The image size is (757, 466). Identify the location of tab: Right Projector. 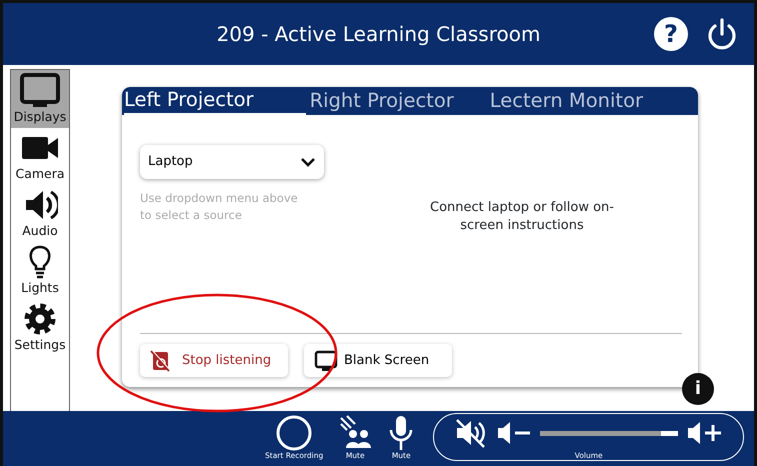
(382, 101).